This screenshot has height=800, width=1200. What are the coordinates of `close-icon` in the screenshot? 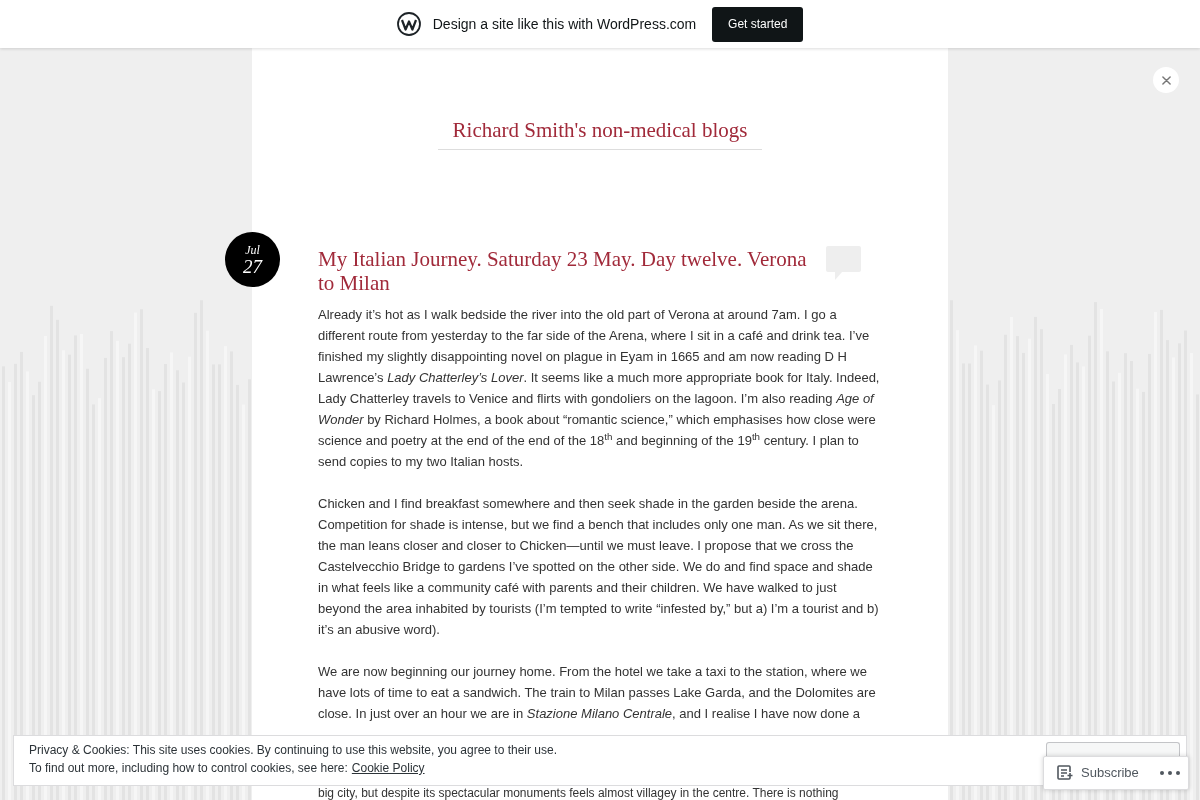 It's located at (1166, 80).